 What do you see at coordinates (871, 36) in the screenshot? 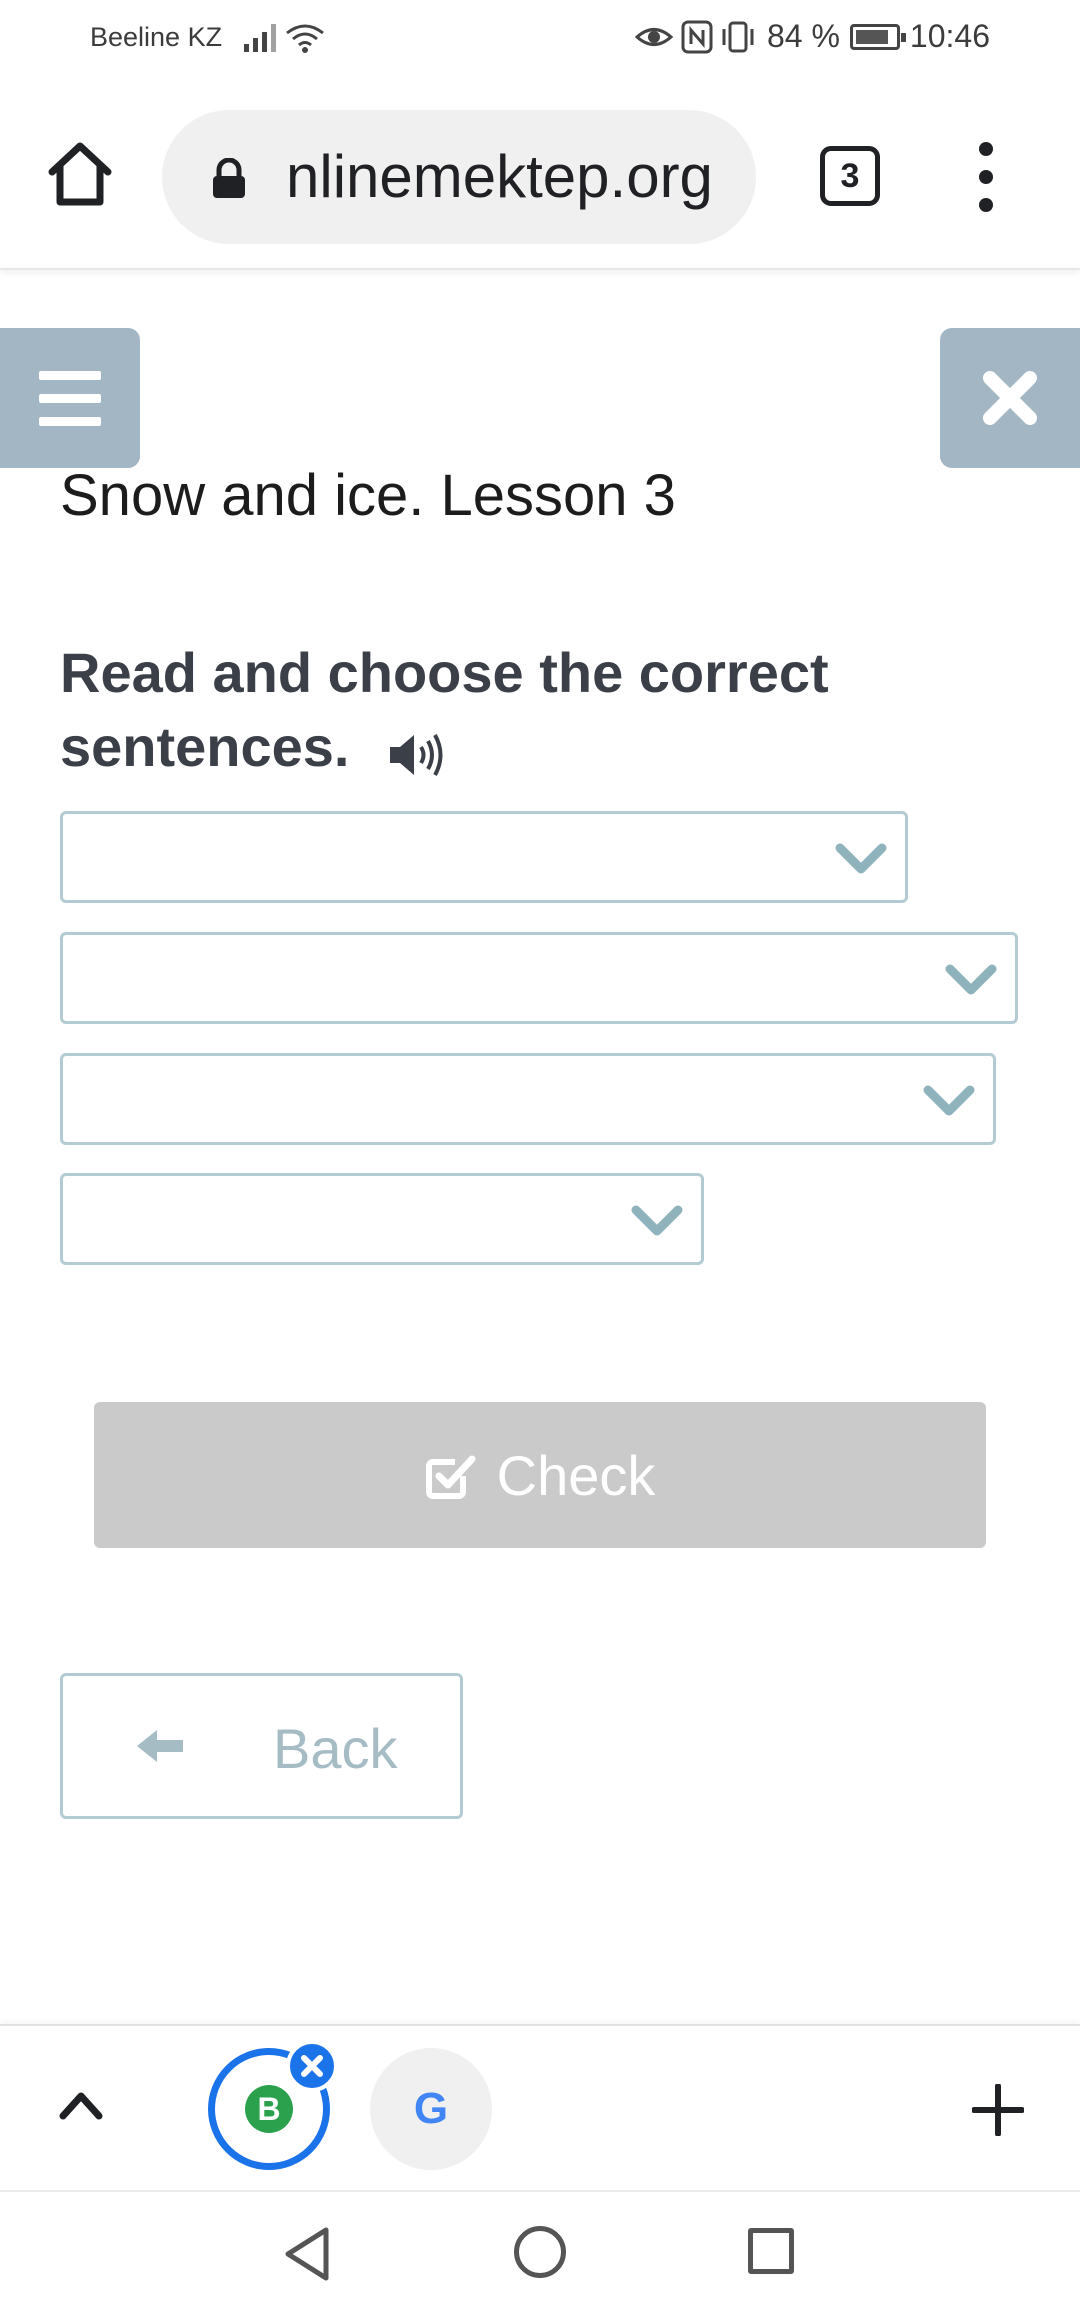
I see `battery-fill` at bounding box center [871, 36].